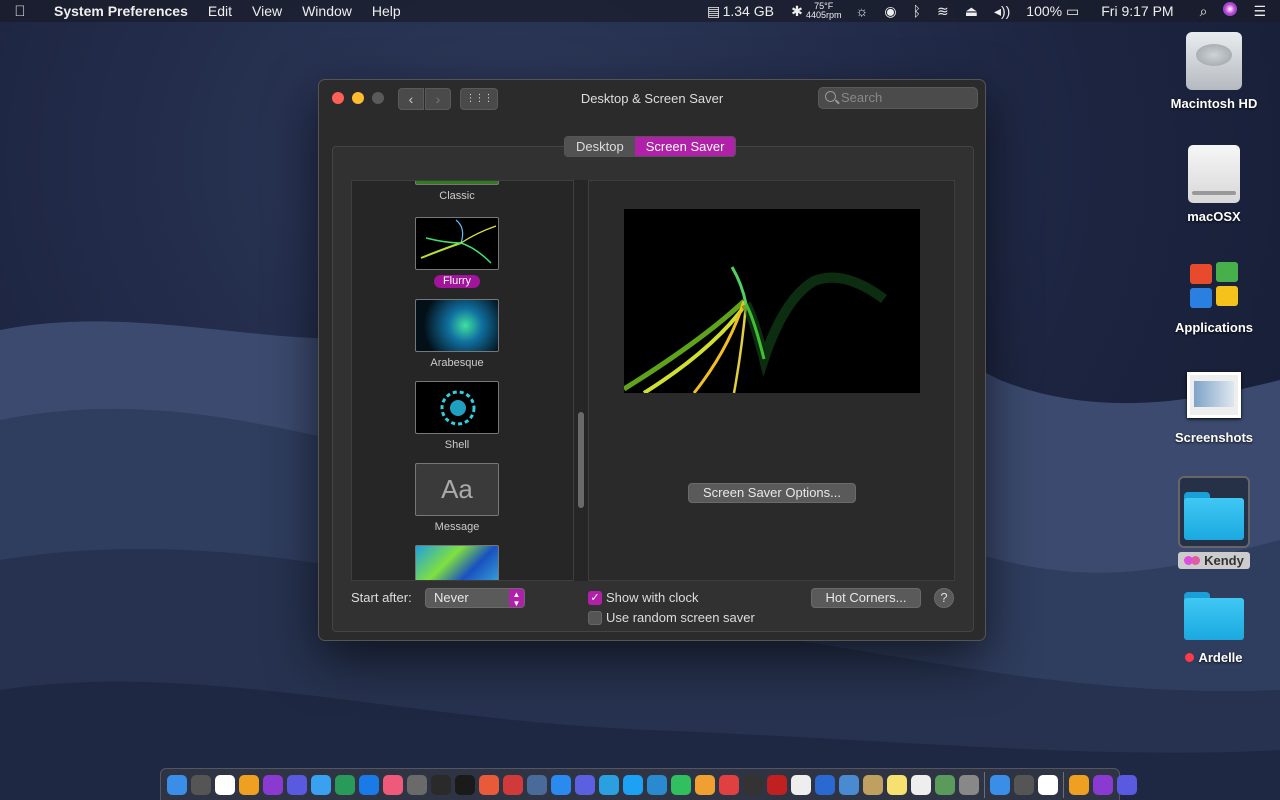 The width and height of the screenshot is (1280, 800). Describe the element at coordinates (917, 11) in the screenshot. I see `bluetooth-icon: ᛒ` at that location.